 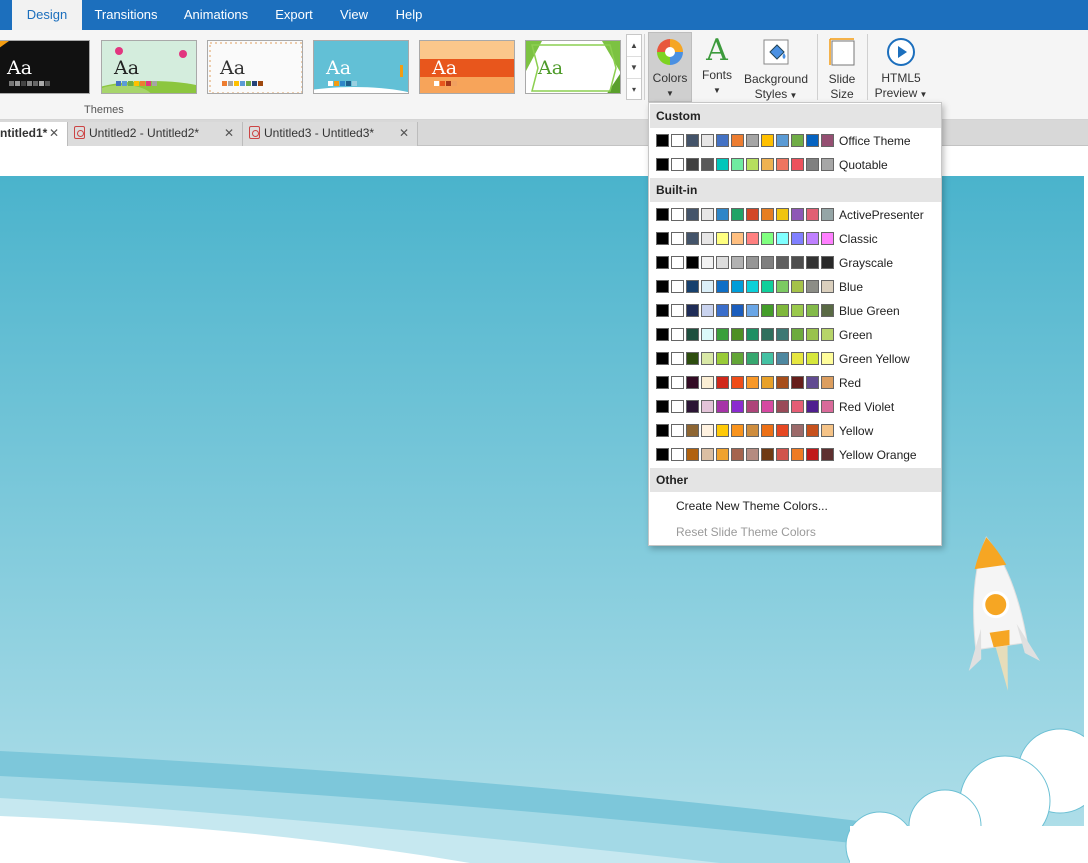 I want to click on tab-help: Help, so click(x=409, y=15).